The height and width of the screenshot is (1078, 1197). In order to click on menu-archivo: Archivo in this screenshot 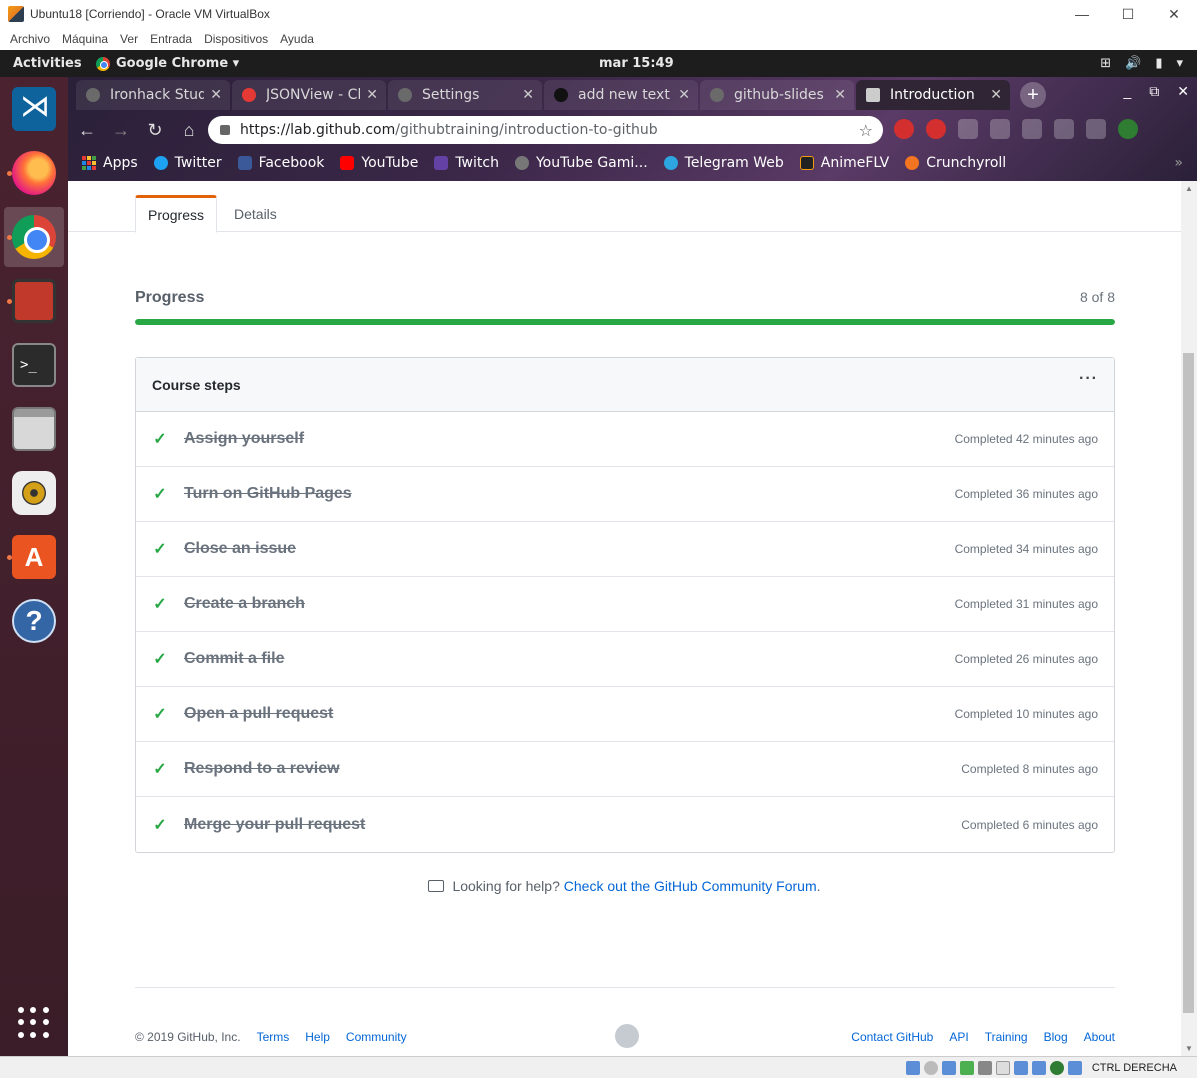, I will do `click(30, 39)`.